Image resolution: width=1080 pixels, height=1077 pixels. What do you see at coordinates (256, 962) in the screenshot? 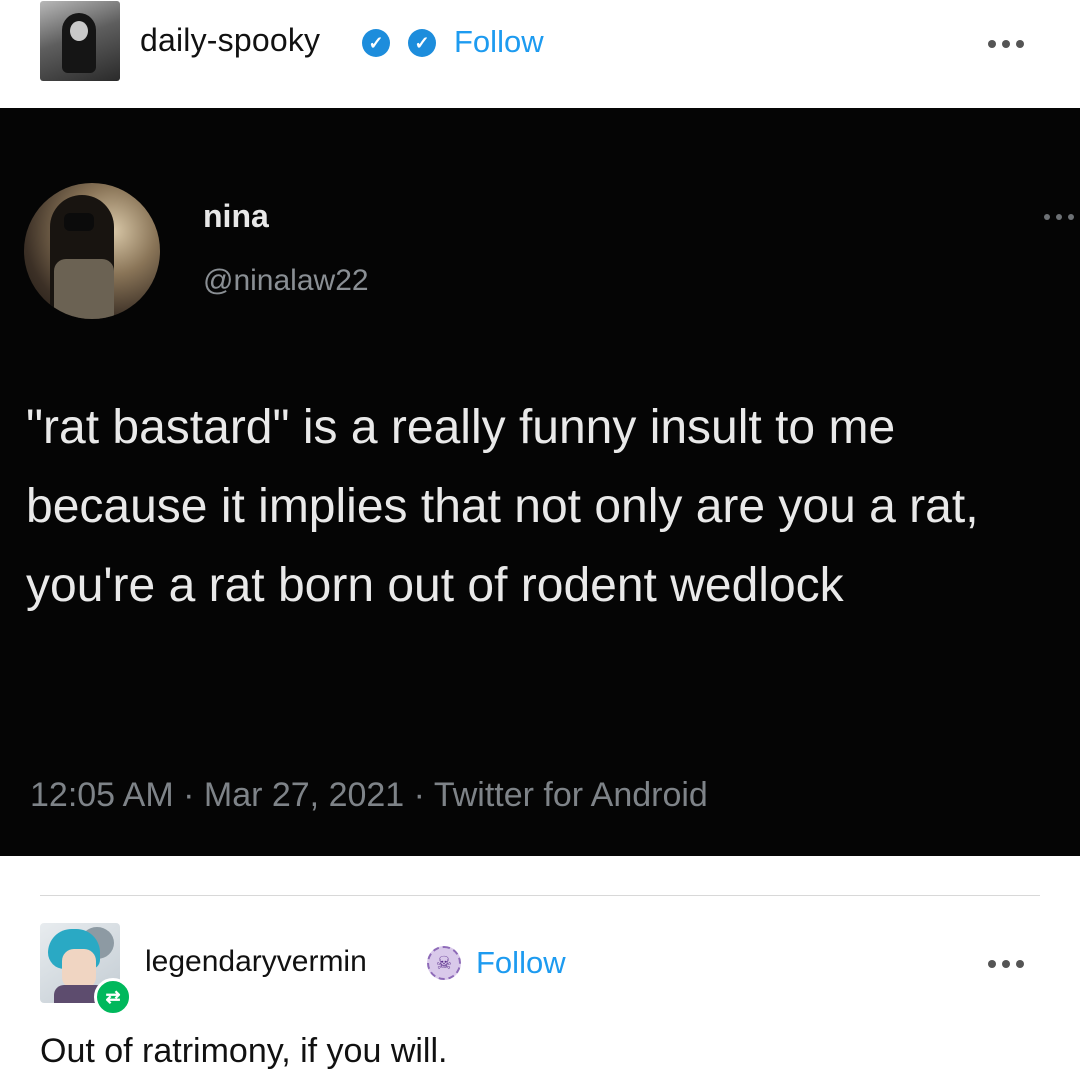
I see `reply-author-username: legendaryvermin` at bounding box center [256, 962].